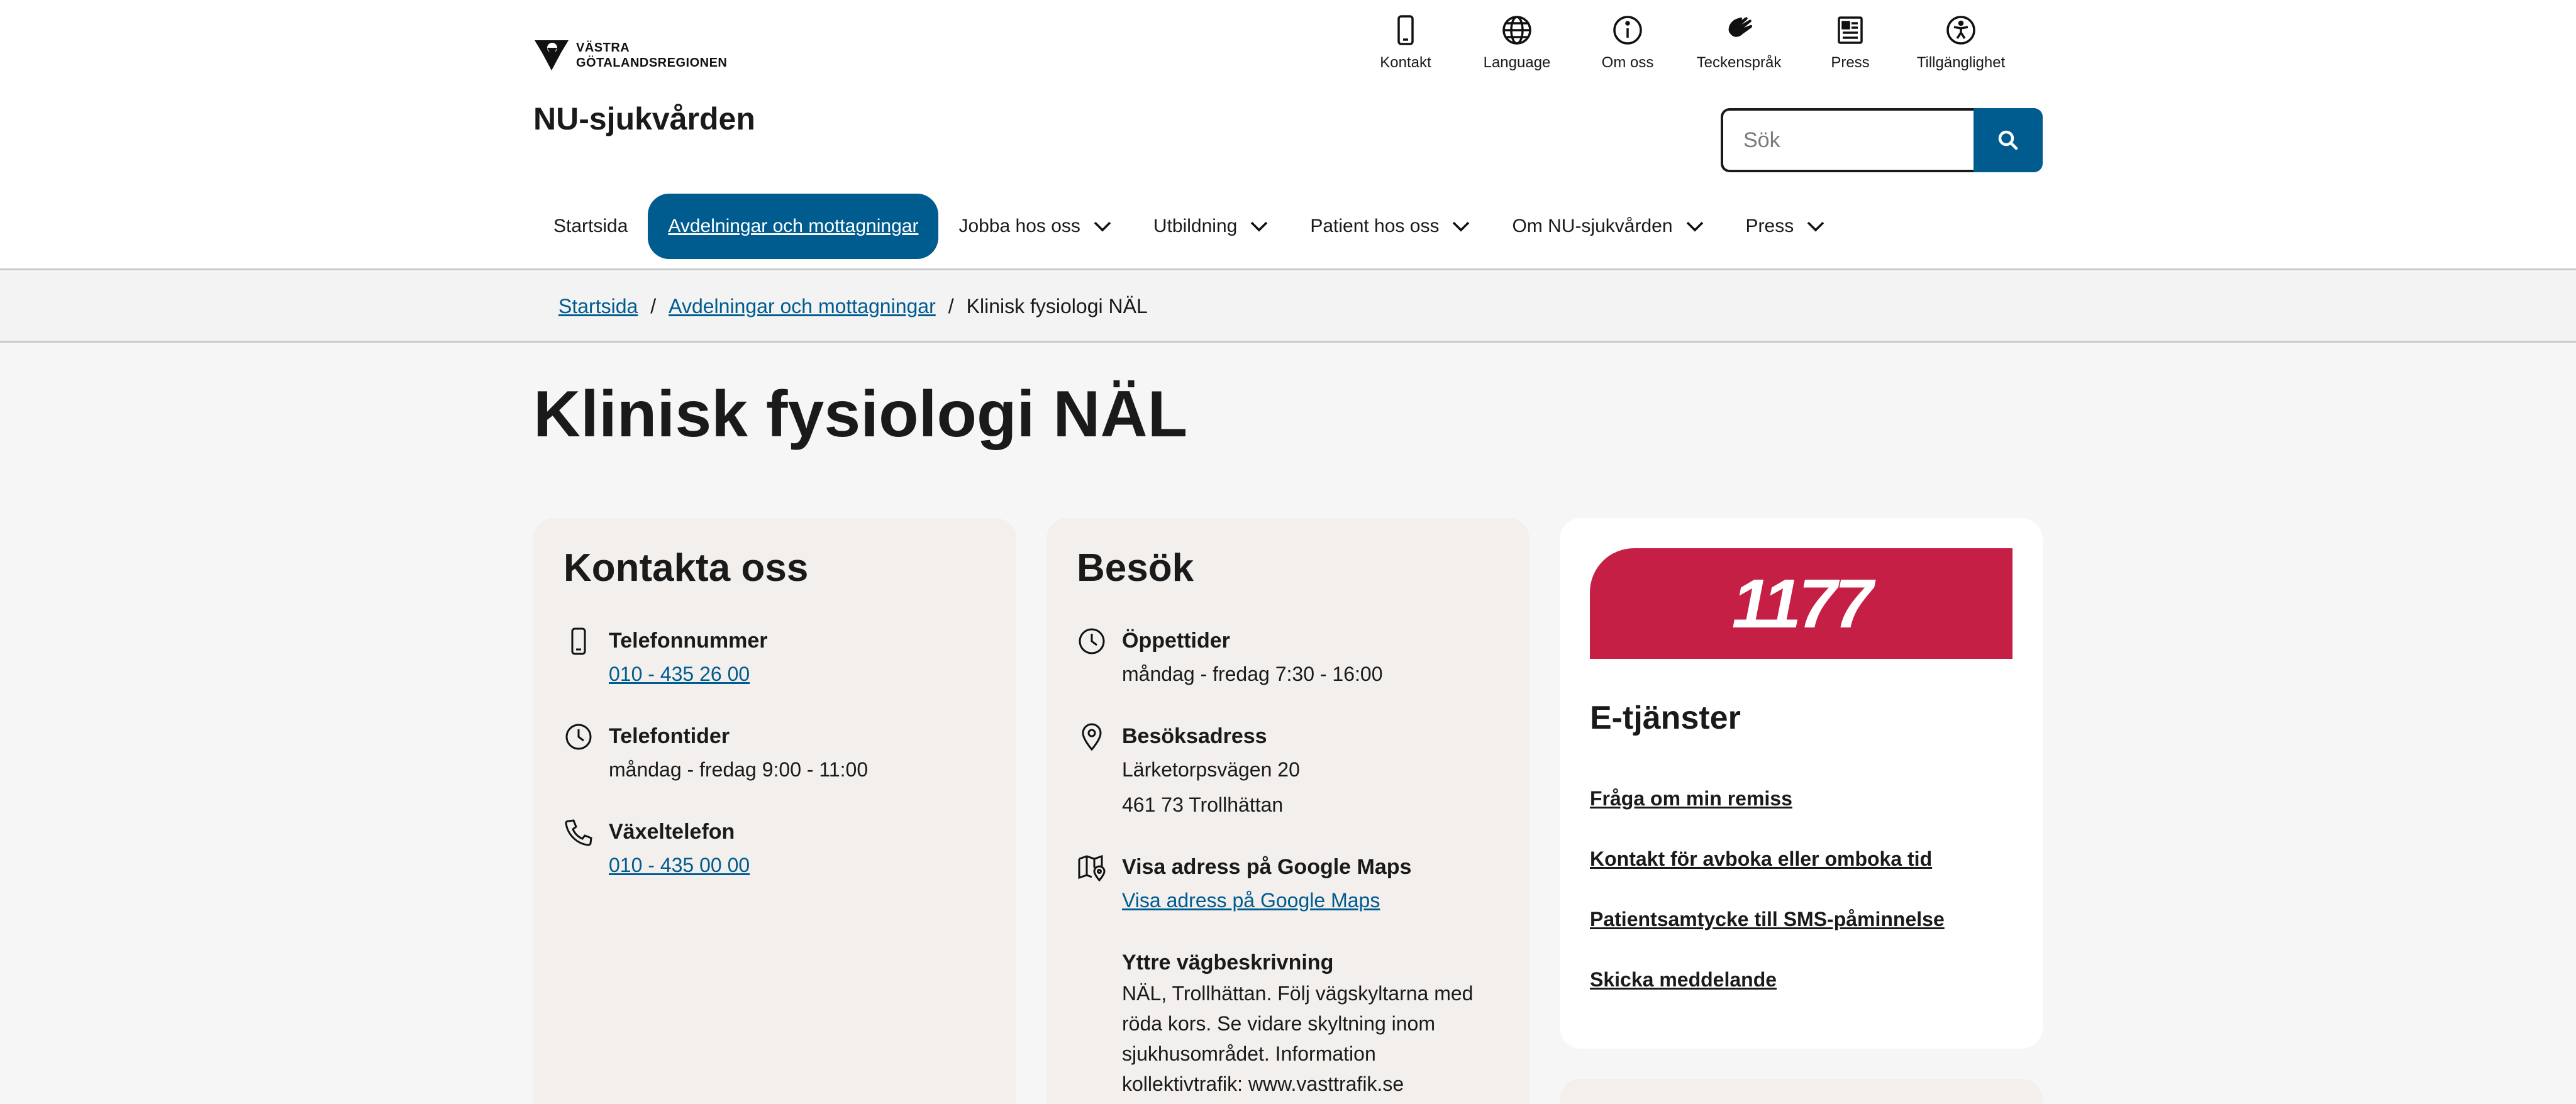 The width and height of the screenshot is (2576, 1104). I want to click on util-kontakt: Kontakt, so click(1405, 42).